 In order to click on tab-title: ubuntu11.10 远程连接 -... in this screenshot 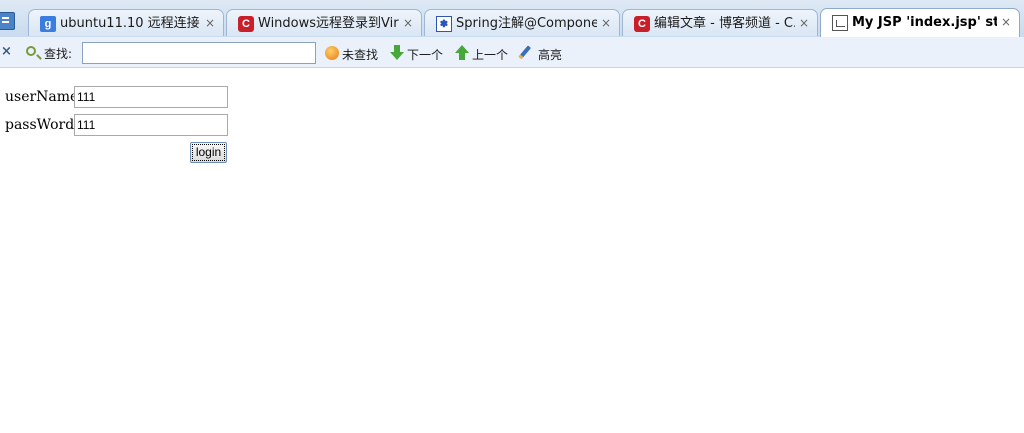, I will do `click(130, 23)`.